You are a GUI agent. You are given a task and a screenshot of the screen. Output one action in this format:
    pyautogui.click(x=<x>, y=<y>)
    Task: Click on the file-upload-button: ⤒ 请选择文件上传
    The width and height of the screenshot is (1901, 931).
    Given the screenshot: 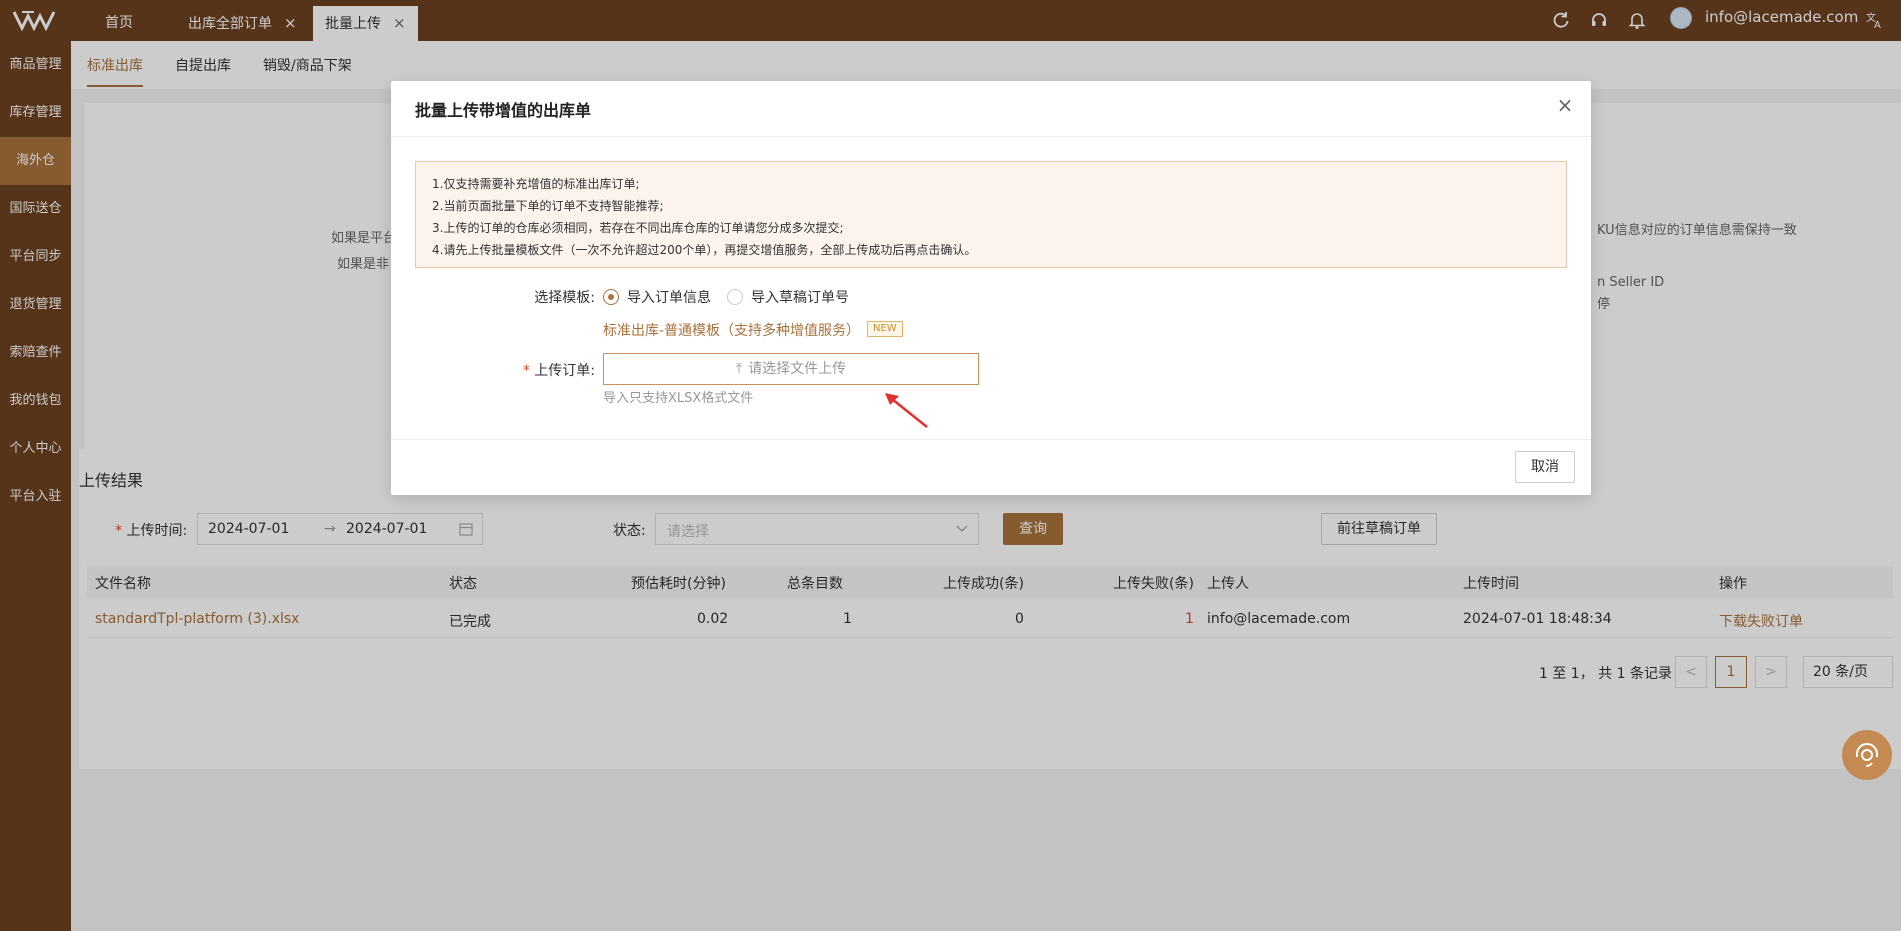 What is the action you would take?
    pyautogui.click(x=791, y=369)
    